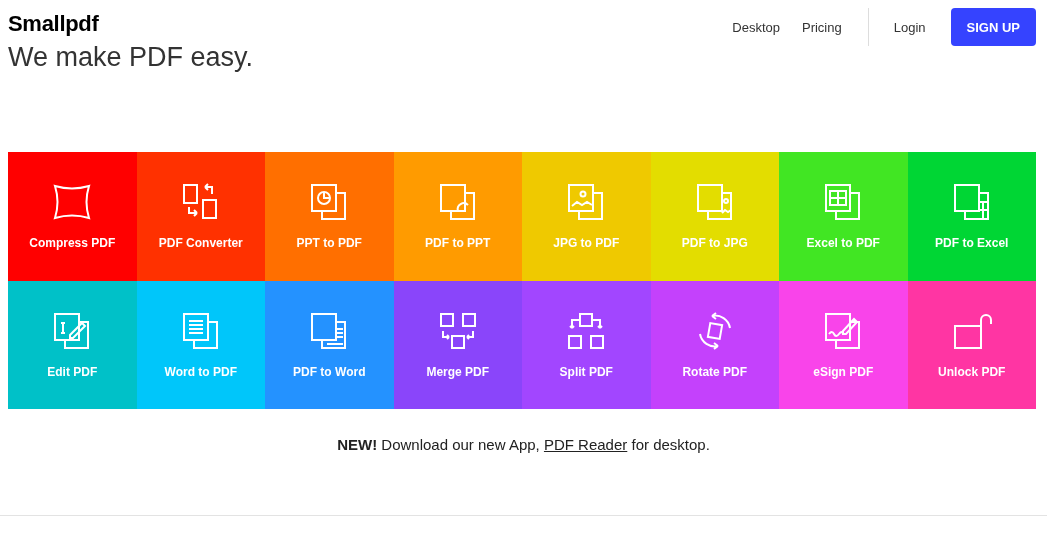 This screenshot has width=1047, height=557. Describe the element at coordinates (972, 243) in the screenshot. I see `tool-label: PDF to Excel` at that location.